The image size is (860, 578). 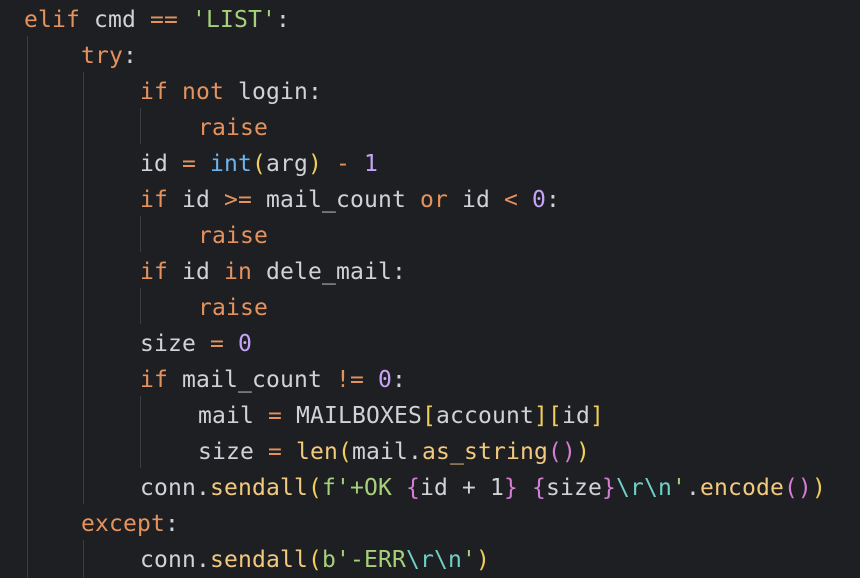 What do you see at coordinates (238, 200) in the screenshot?
I see `code-token: >=` at bounding box center [238, 200].